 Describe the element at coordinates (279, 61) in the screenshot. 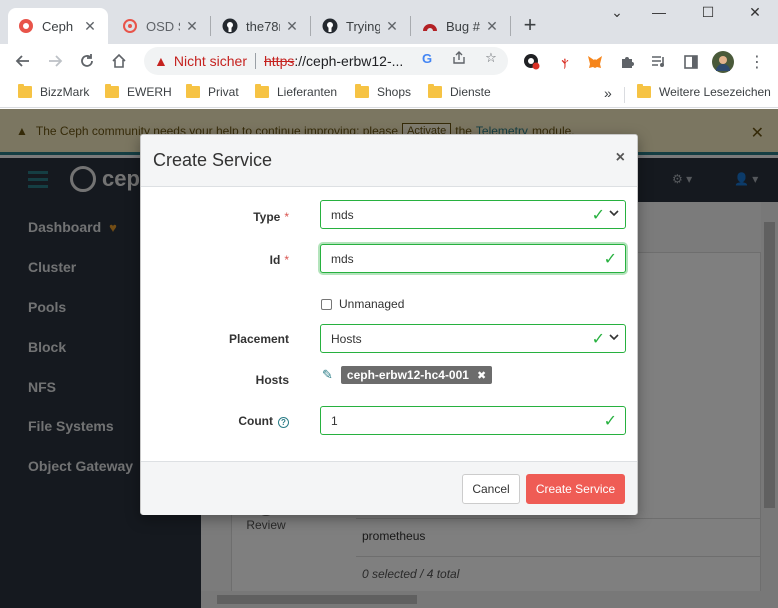

I see `url-scheme: https` at that location.